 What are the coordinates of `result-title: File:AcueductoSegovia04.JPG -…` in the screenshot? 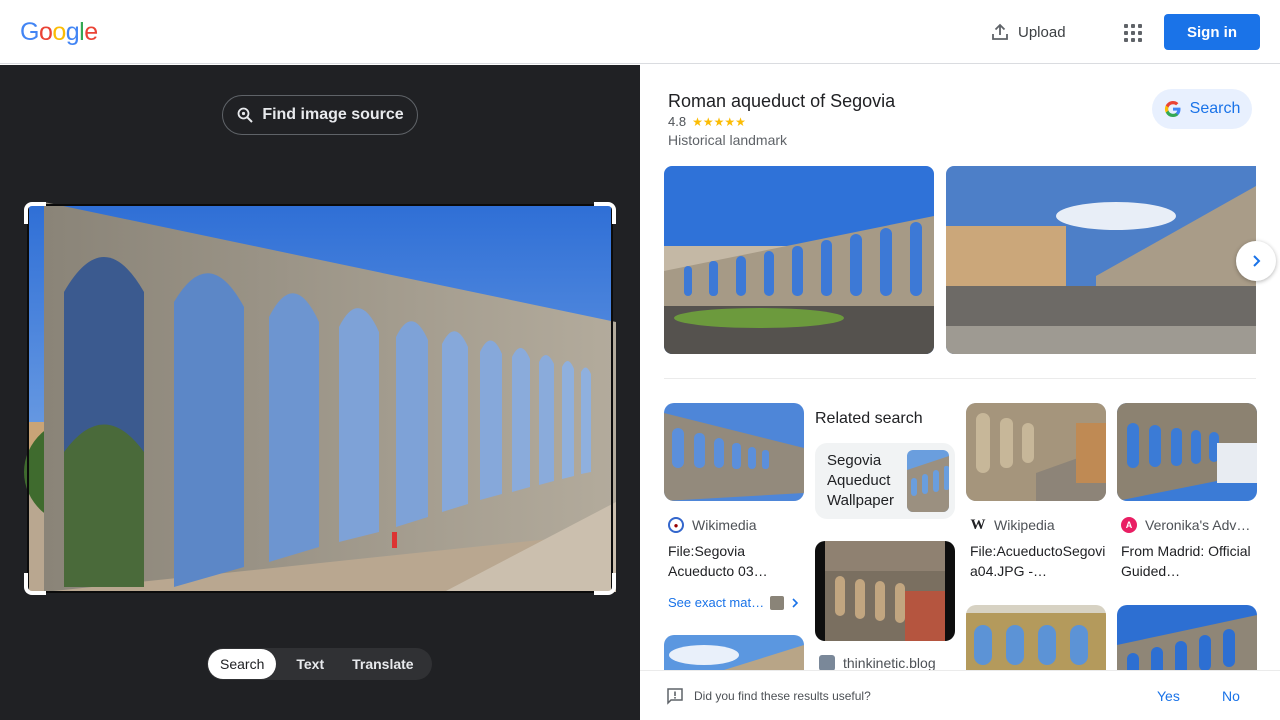 It's located at (1038, 561).